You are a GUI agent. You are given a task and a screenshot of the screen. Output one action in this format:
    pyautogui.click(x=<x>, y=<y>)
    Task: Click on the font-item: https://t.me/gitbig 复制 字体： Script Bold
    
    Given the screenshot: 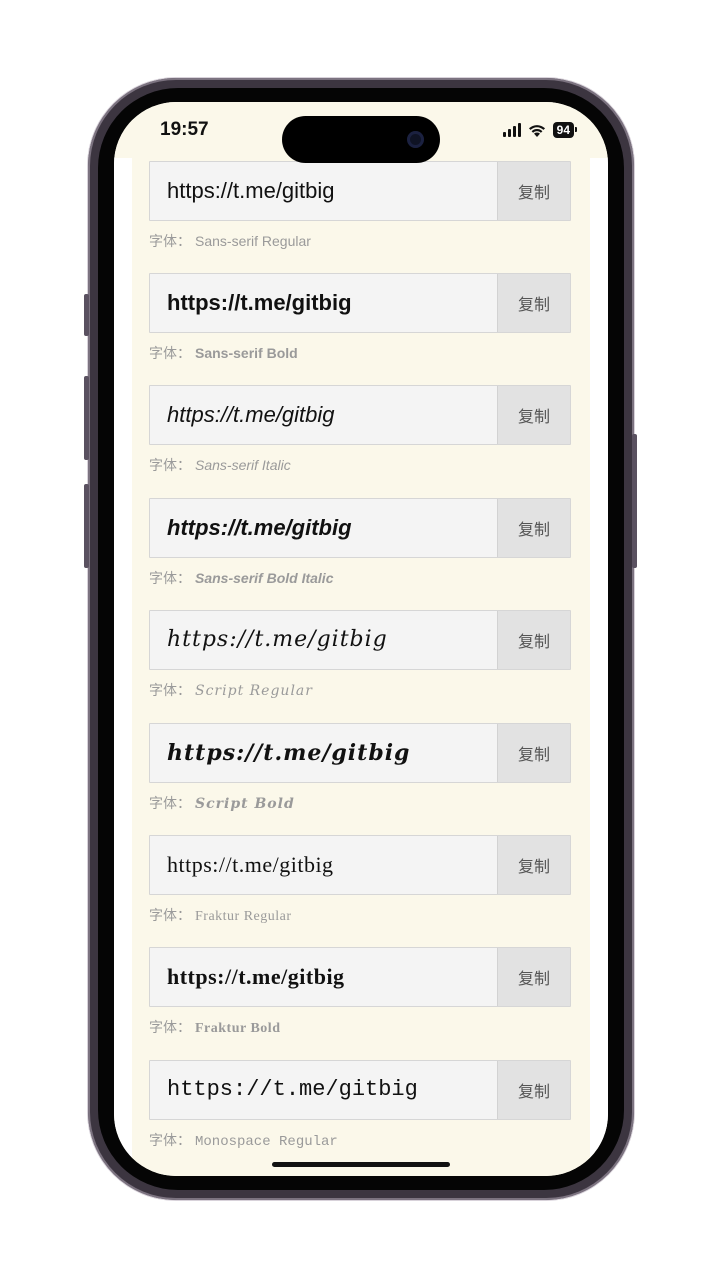 What is the action you would take?
    pyautogui.click(x=360, y=768)
    